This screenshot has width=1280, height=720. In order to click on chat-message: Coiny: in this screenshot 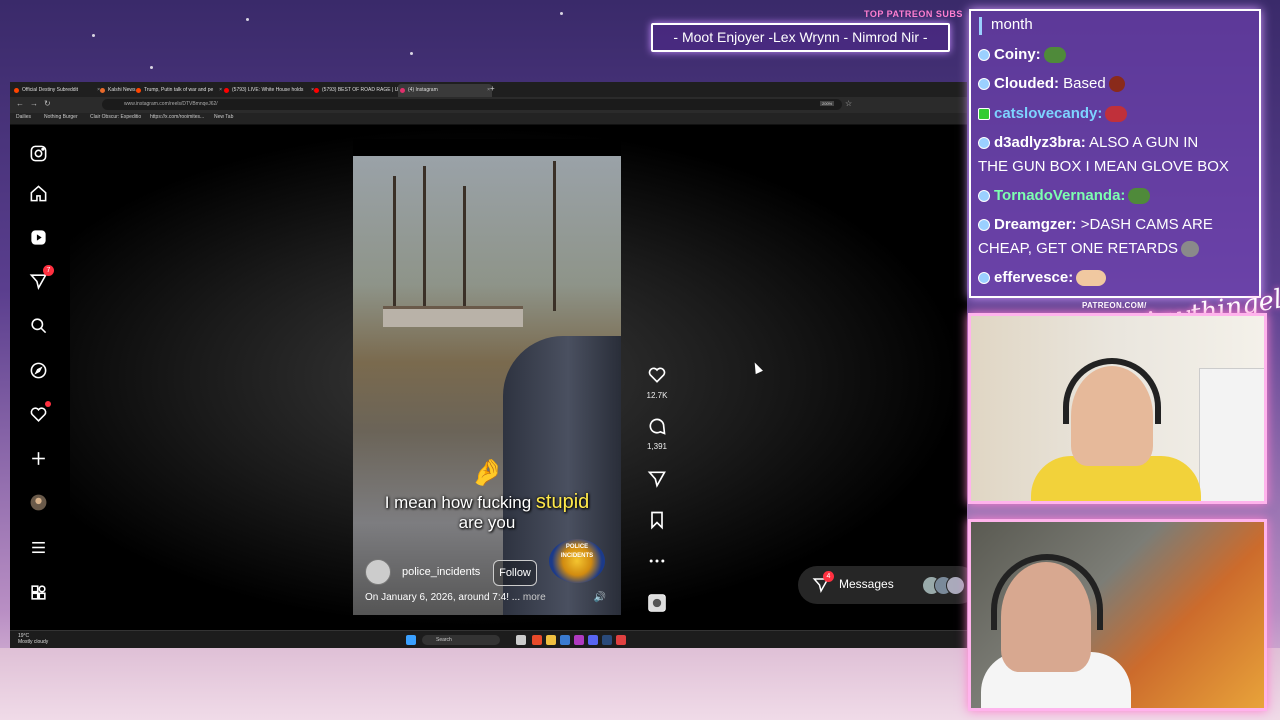, I will do `click(1022, 55)`.